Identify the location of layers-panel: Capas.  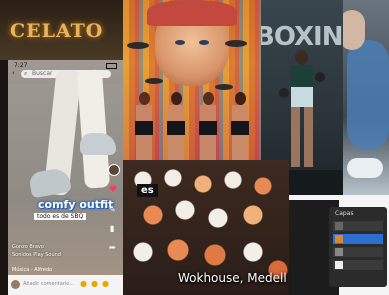
(358, 247).